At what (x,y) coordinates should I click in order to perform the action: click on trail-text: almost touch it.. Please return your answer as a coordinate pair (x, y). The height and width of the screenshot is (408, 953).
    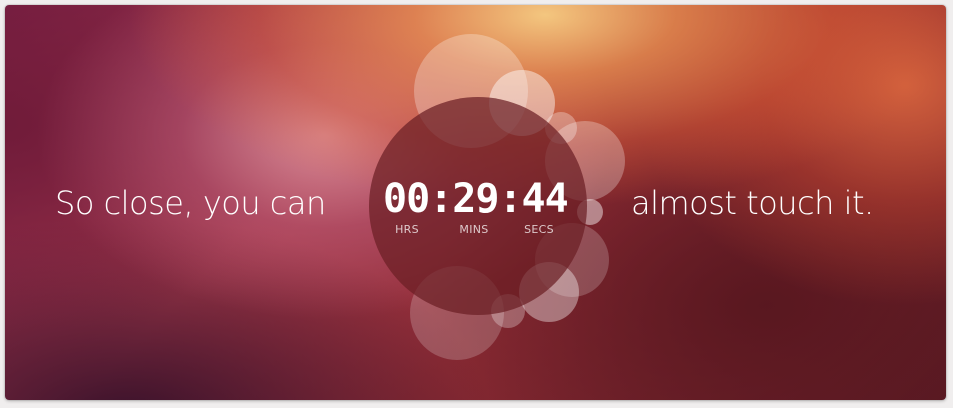
    Looking at the image, I should click on (752, 203).